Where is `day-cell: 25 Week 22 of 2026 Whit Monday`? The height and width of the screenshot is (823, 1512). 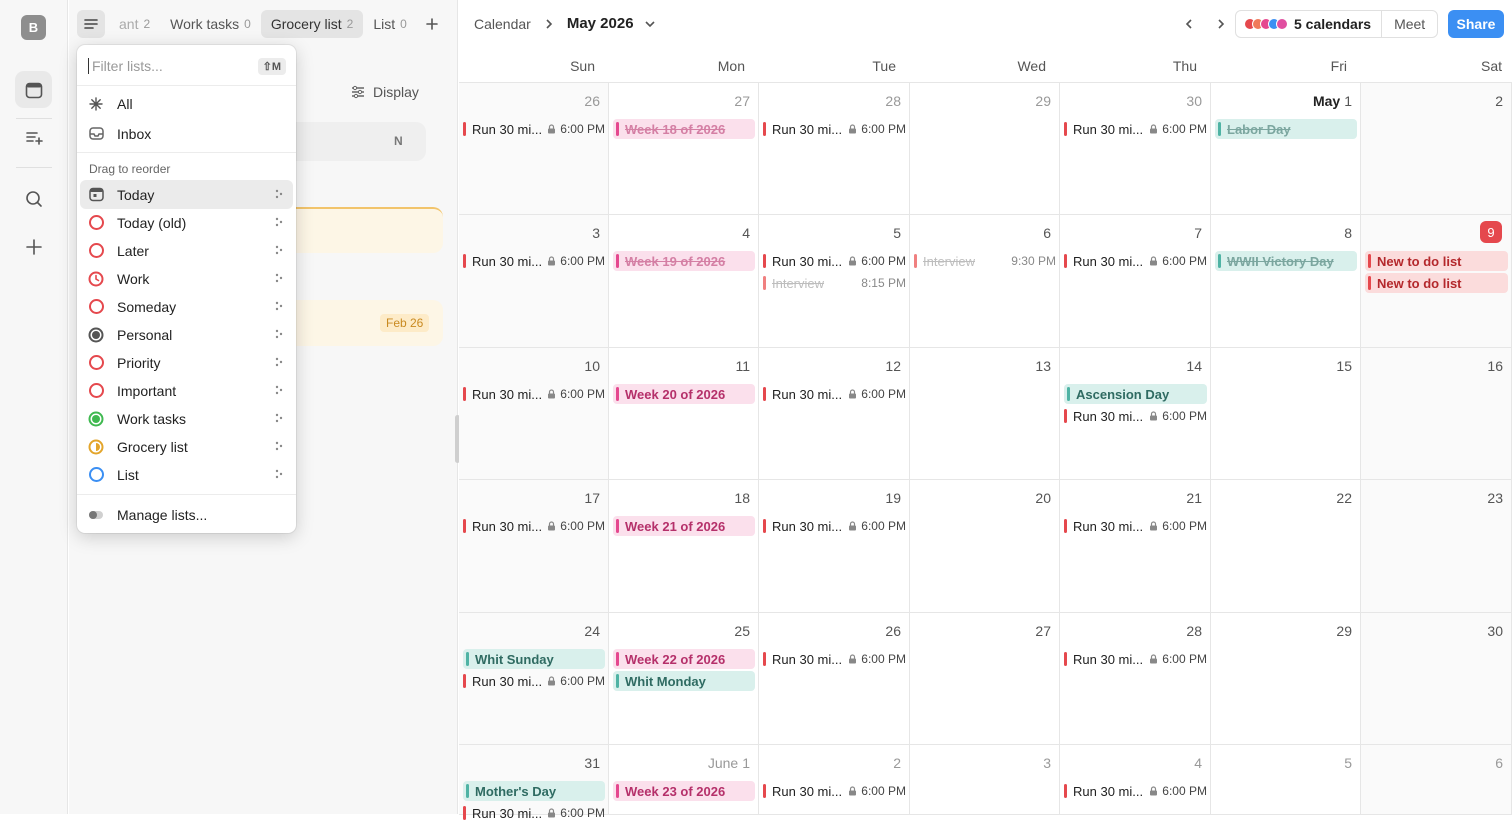 day-cell: 25 Week 22 of 2026 Whit Monday is located at coordinates (684, 679).